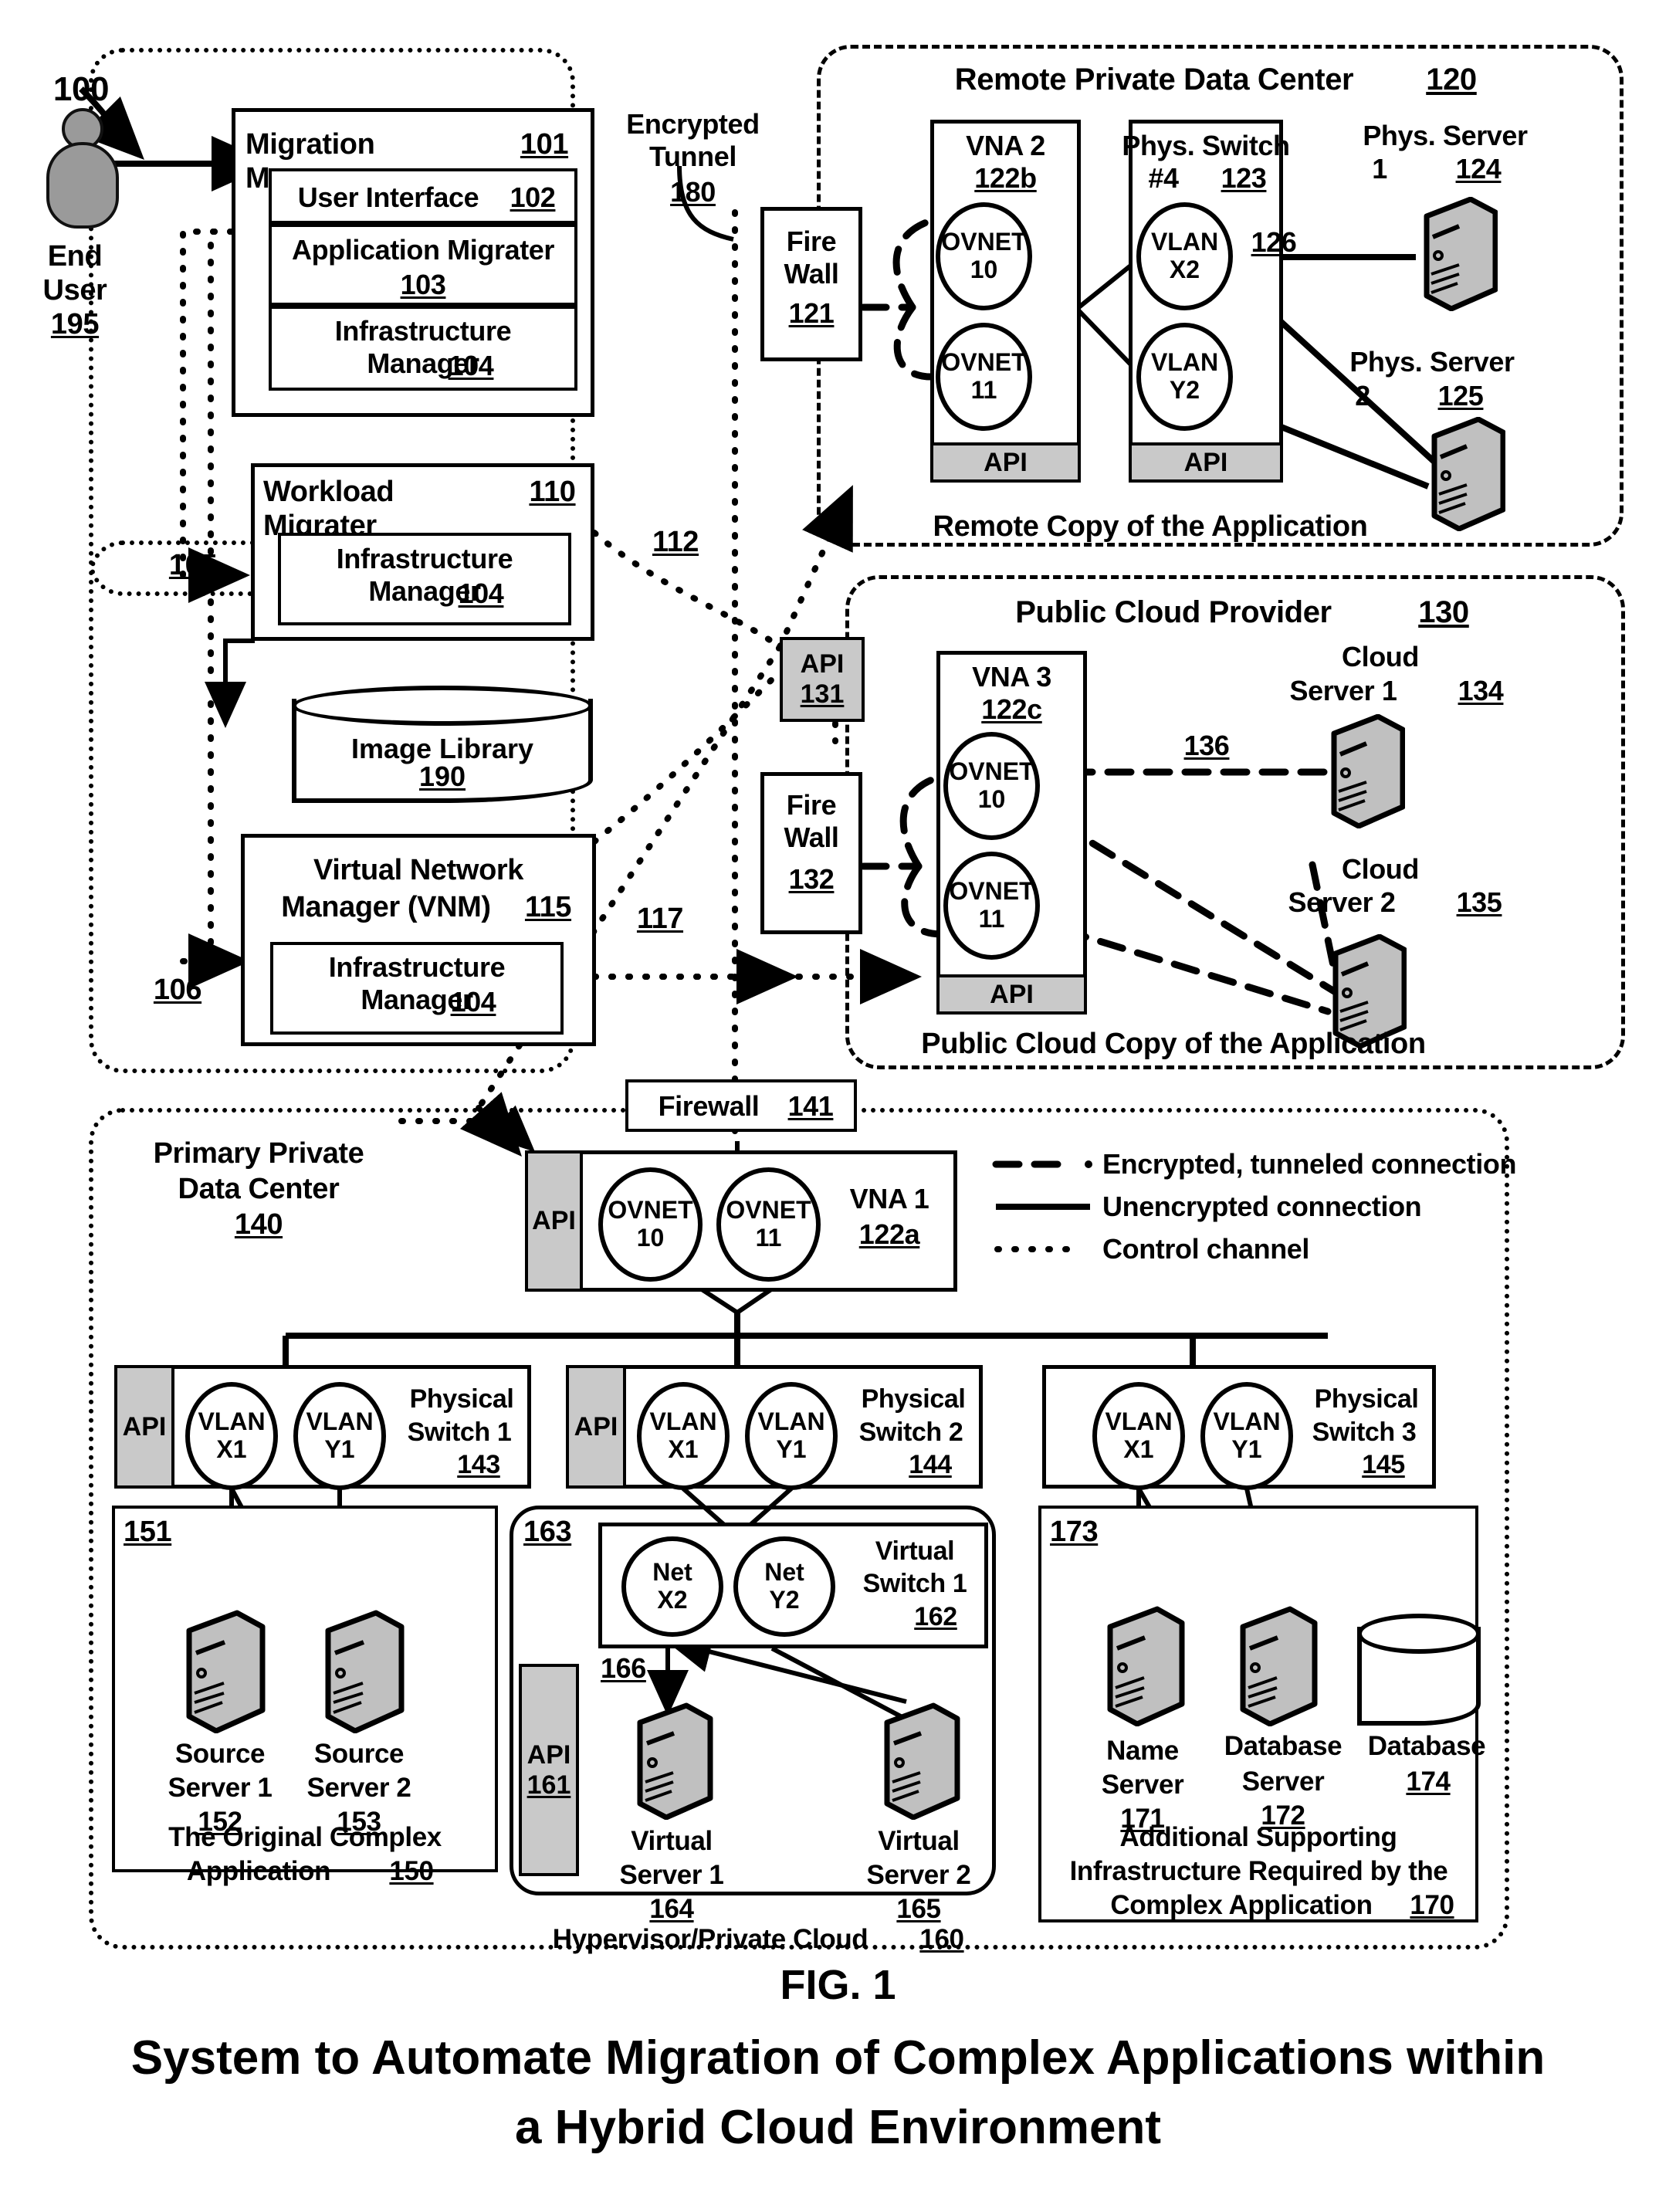 Image resolution: width=1676 pixels, height=2212 pixels. I want to click on source-server-2-label2: Server 2, so click(358, 1788).